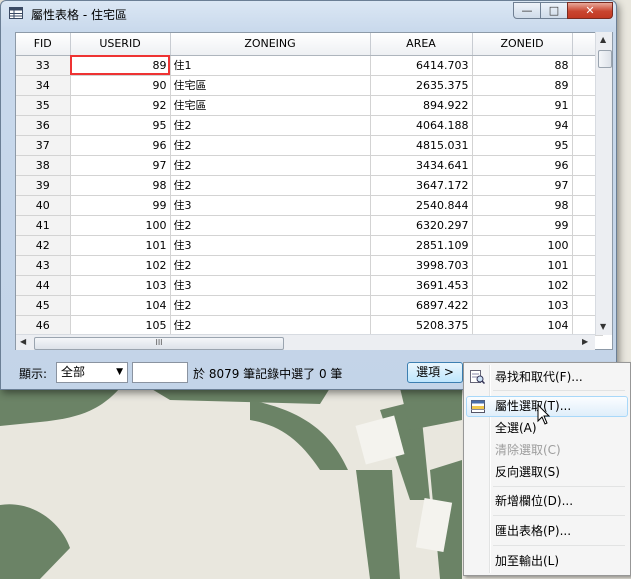 This screenshot has height=579, width=631. Describe the element at coordinates (43, 205) in the screenshot. I see `cell-fid: 40` at that location.